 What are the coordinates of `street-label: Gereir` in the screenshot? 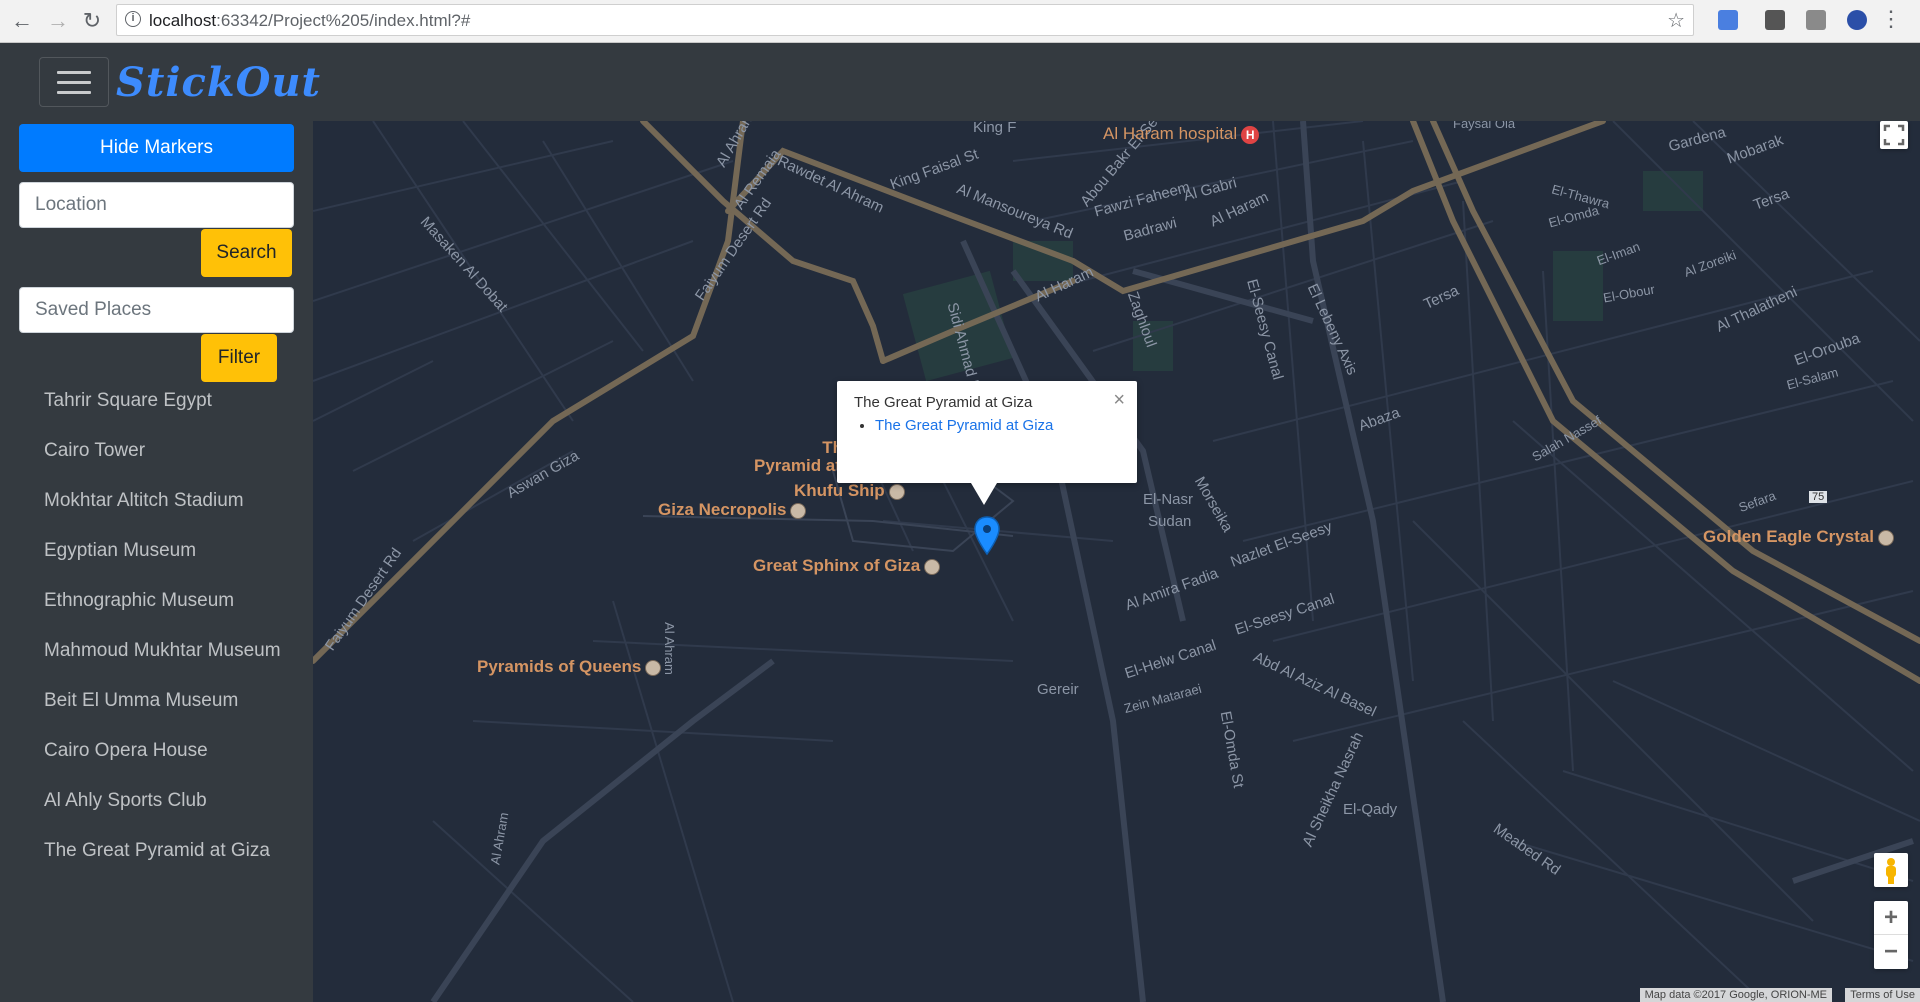 It's located at (1058, 689).